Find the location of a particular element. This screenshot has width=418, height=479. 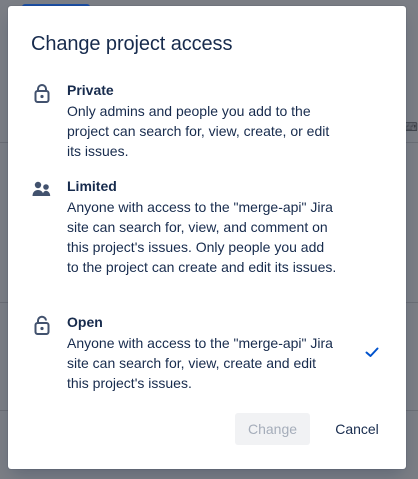

lock-icon is located at coordinates (42, 93).